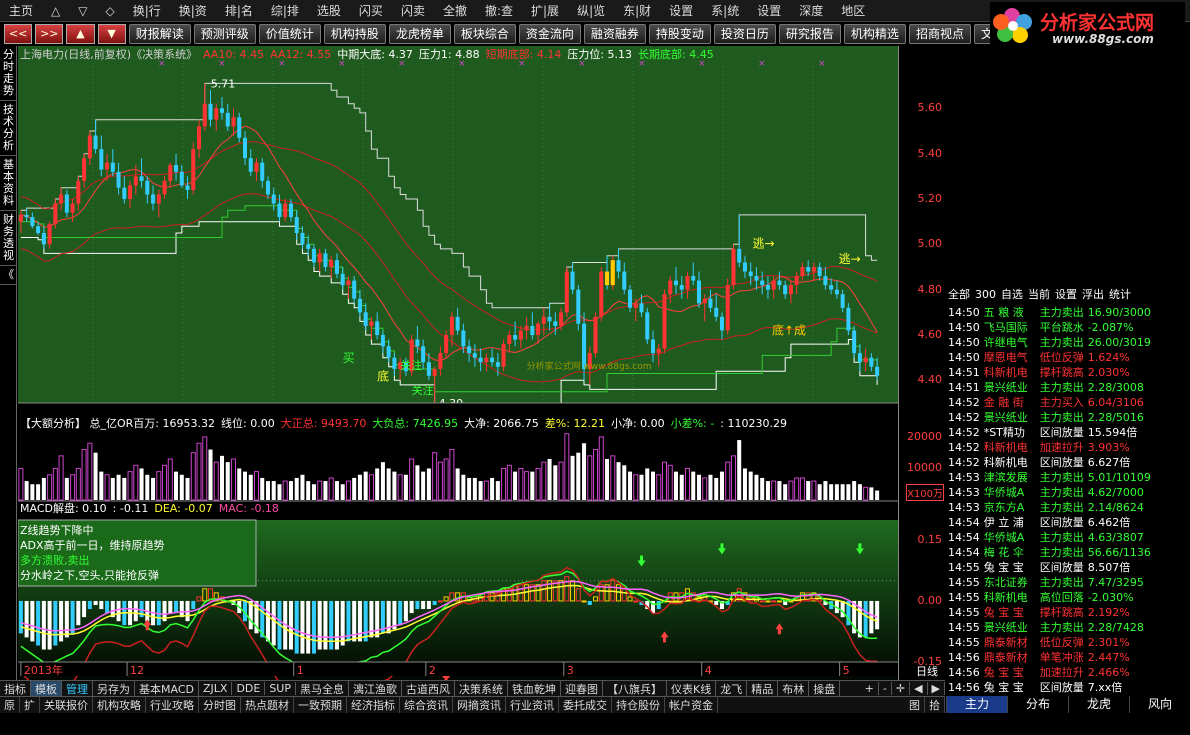 Image resolution: width=1190 pixels, height=735 pixels. Describe the element at coordinates (1039, 641) in the screenshot. I see `stock-alert-row: 14:55 鼎泰新材 低位反弹 2.301%` at that location.